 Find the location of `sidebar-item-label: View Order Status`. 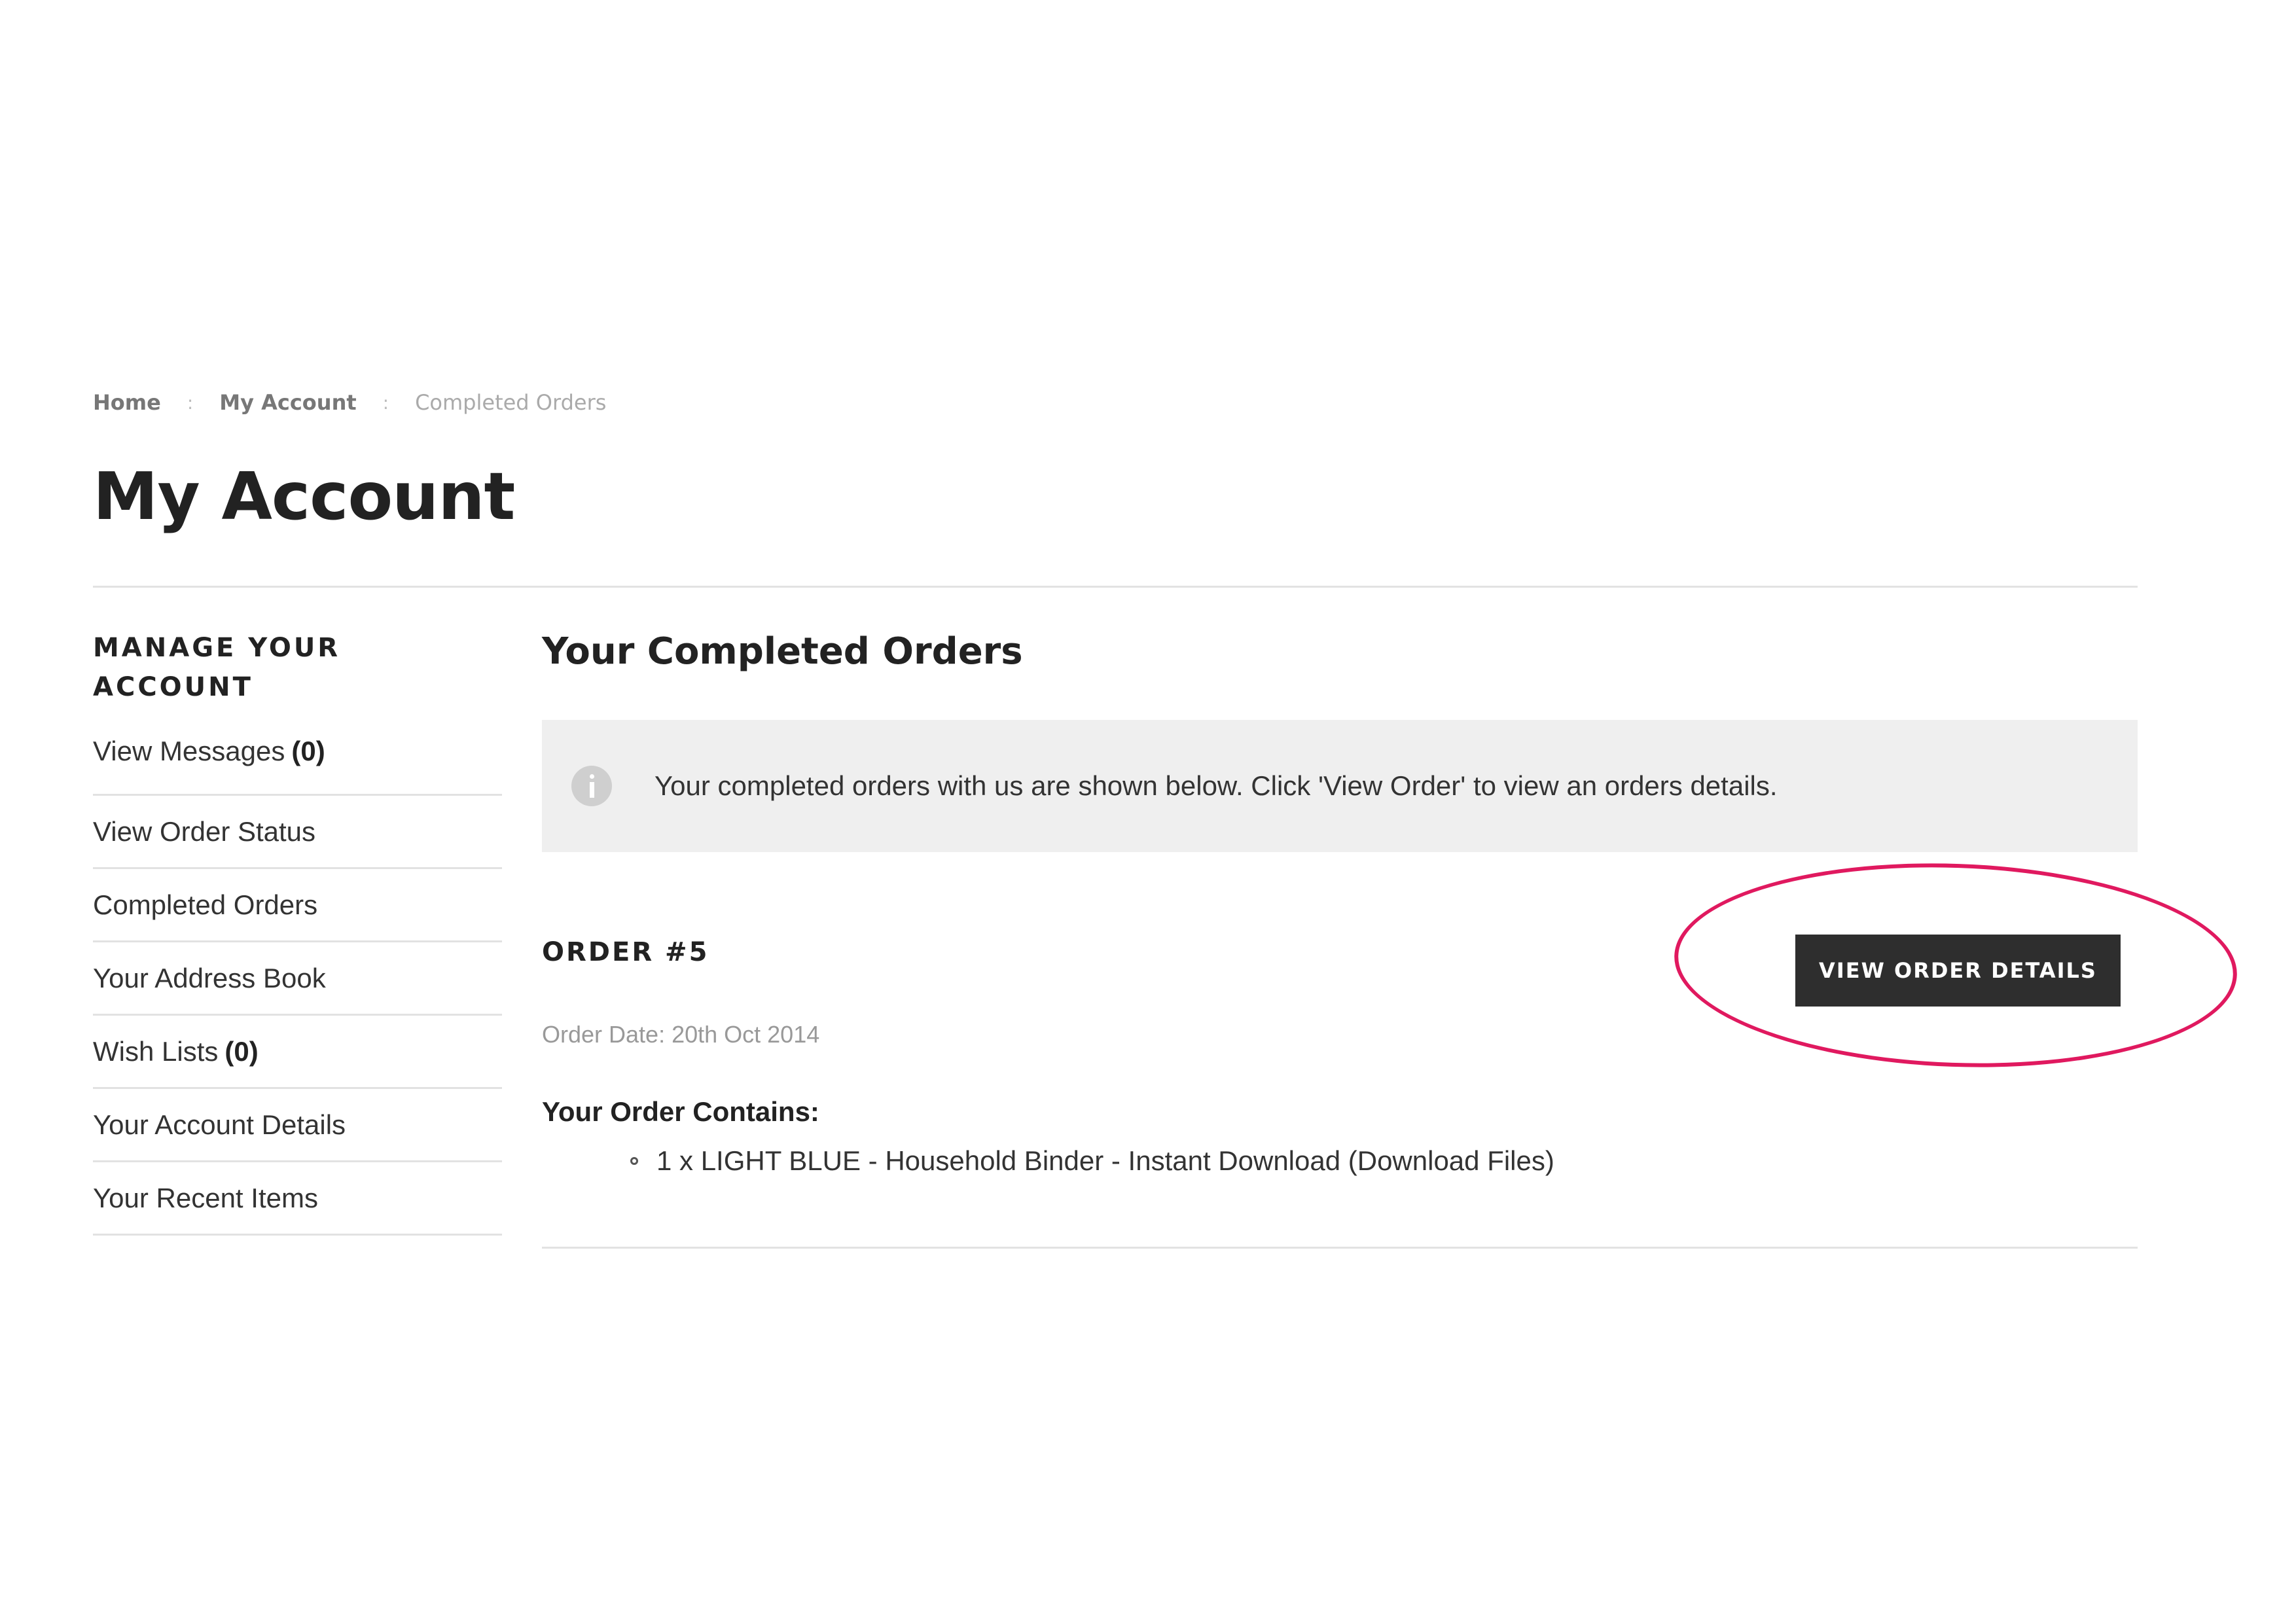

sidebar-item-label: View Order Status is located at coordinates (204, 832).